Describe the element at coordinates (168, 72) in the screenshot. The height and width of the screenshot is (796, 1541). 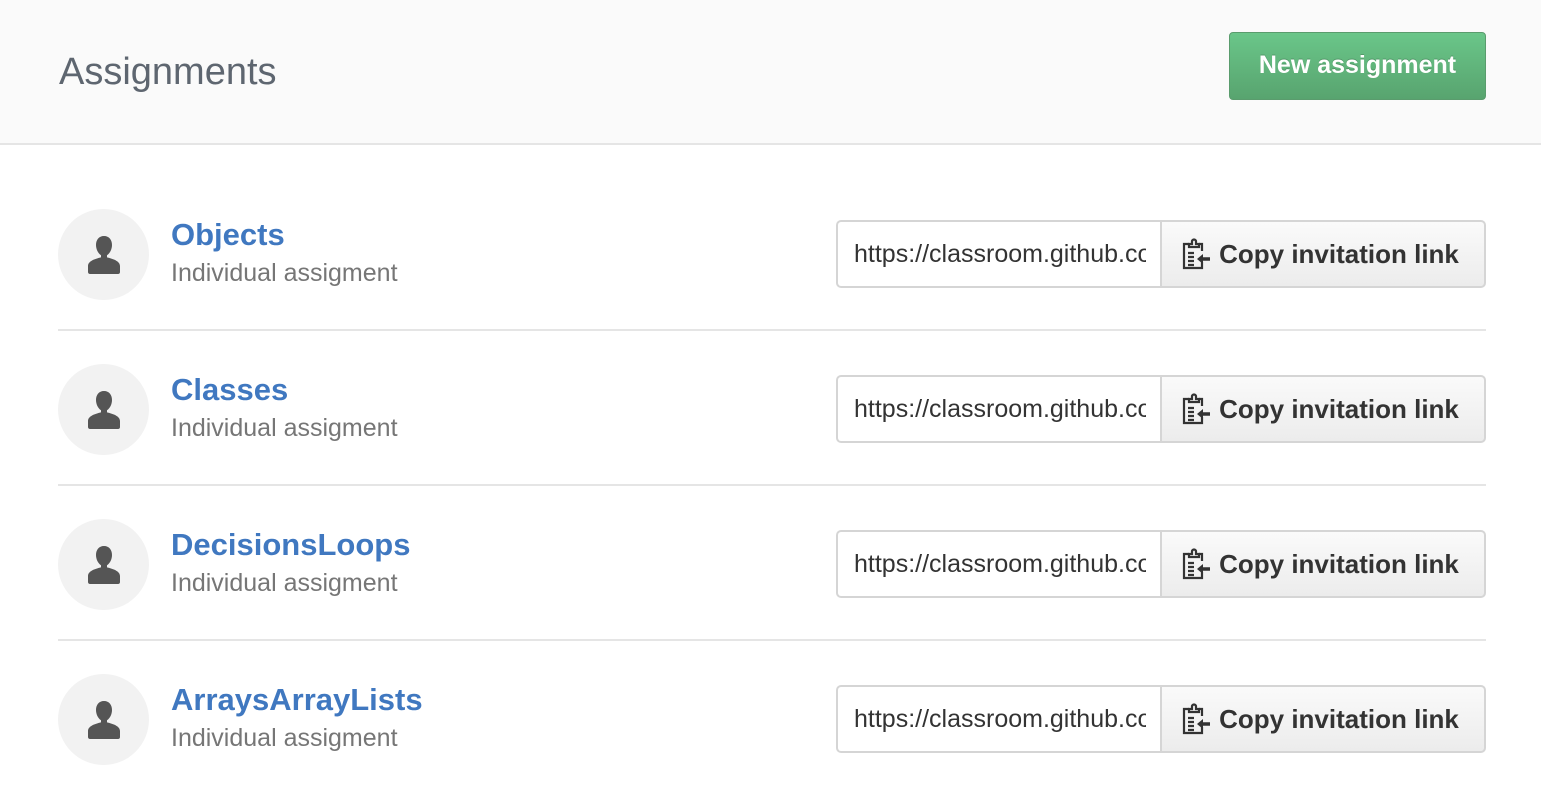
I see `page-title: Assignments` at that location.